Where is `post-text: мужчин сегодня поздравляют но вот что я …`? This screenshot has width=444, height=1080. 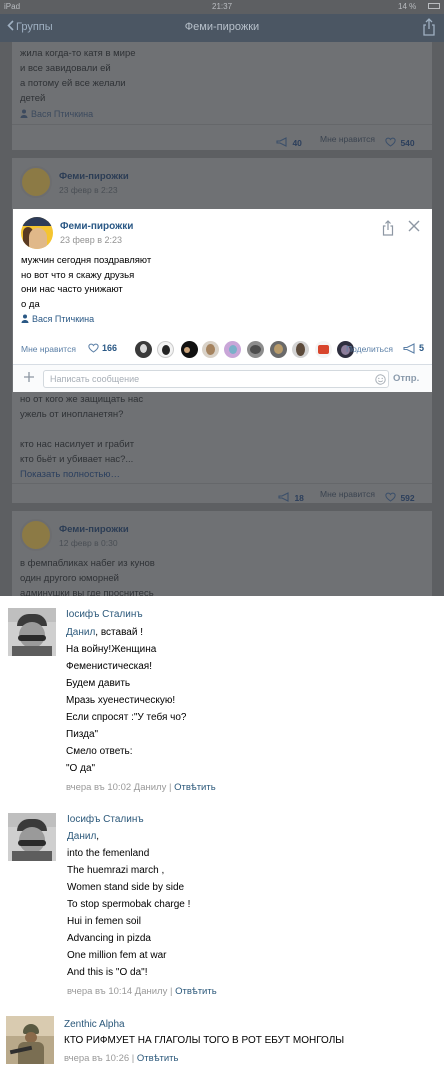 post-text: мужчин сегодня поздравляют но вот что я … is located at coordinates (211, 283).